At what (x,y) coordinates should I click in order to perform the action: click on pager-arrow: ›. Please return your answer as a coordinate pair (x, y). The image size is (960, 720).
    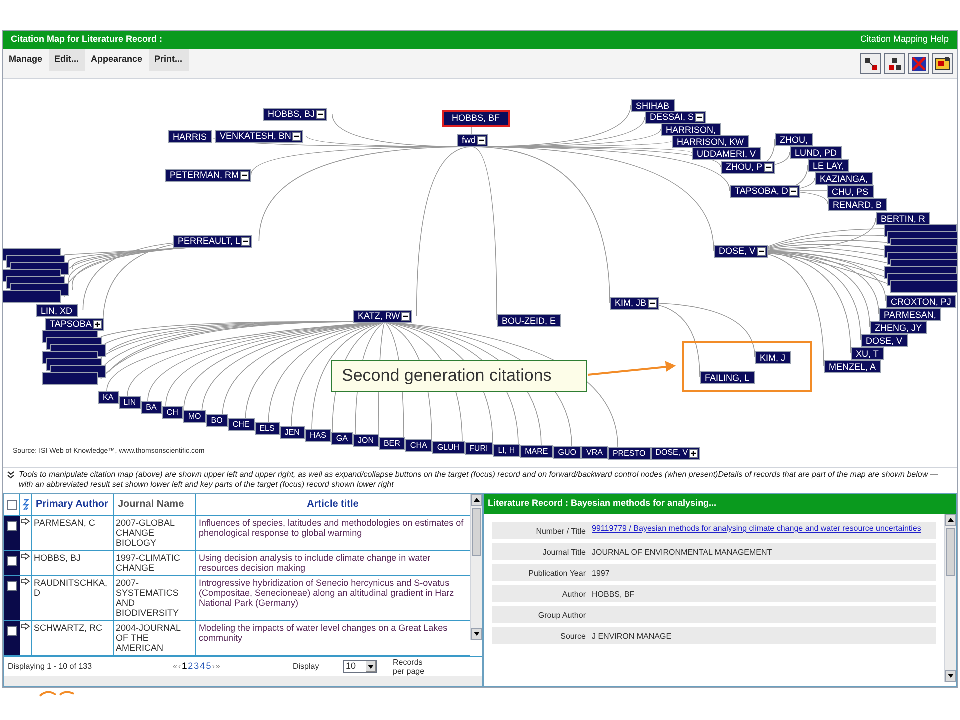
    Looking at the image, I should click on (213, 666).